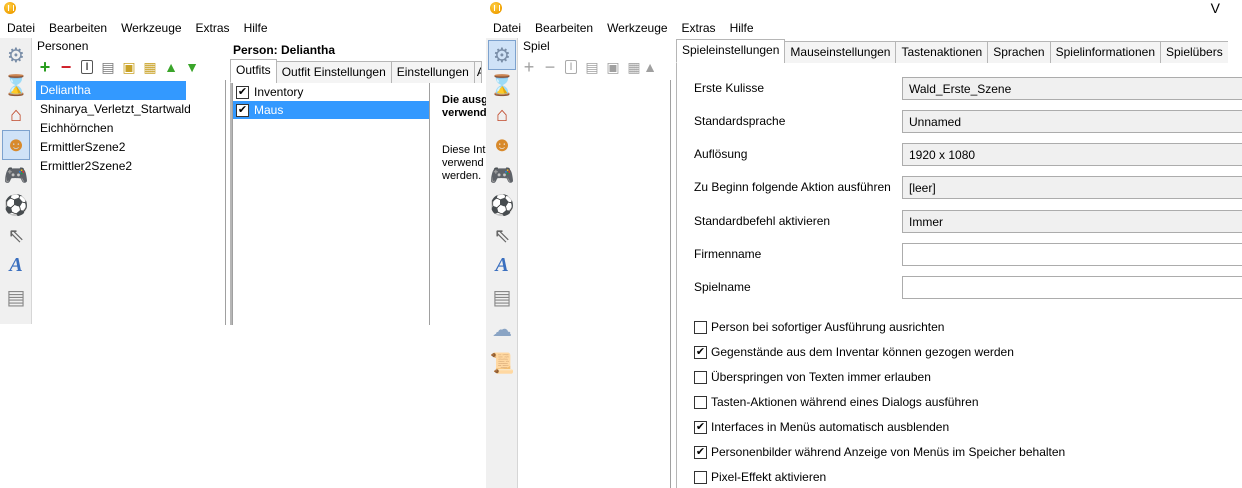  What do you see at coordinates (700, 327) in the screenshot?
I see `checkbox-person-ausrichten` at bounding box center [700, 327].